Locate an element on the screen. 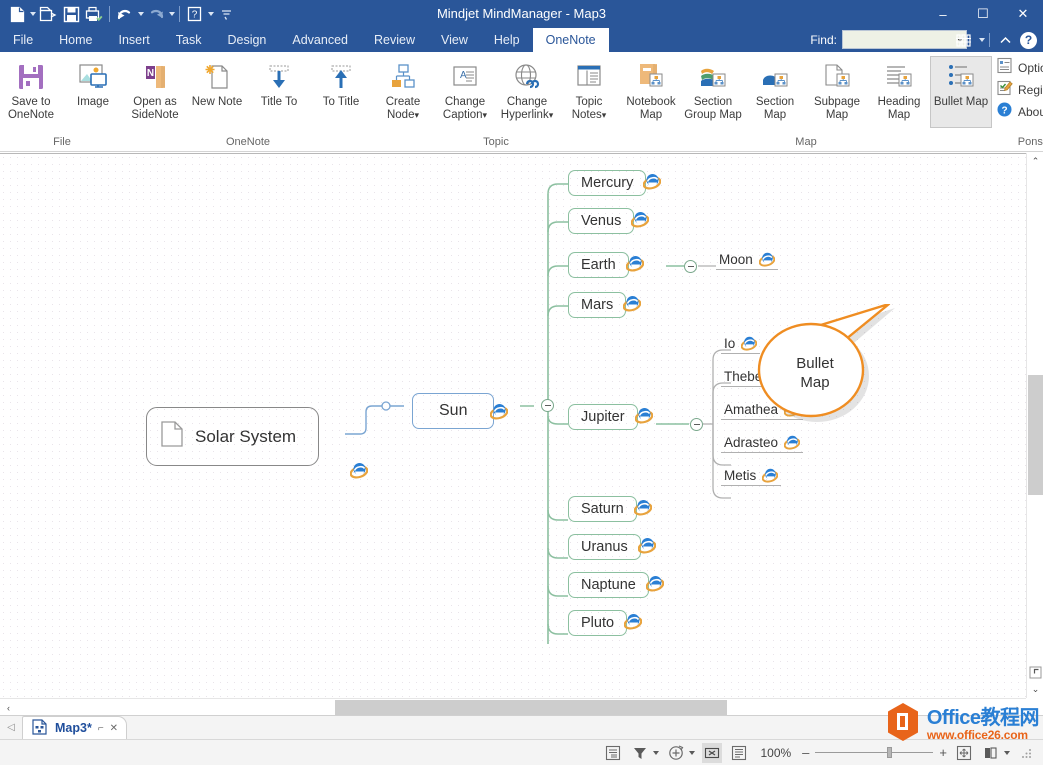 This screenshot has width=1043, height=765. about-button: ? About is located at coordinates (1017, 112).